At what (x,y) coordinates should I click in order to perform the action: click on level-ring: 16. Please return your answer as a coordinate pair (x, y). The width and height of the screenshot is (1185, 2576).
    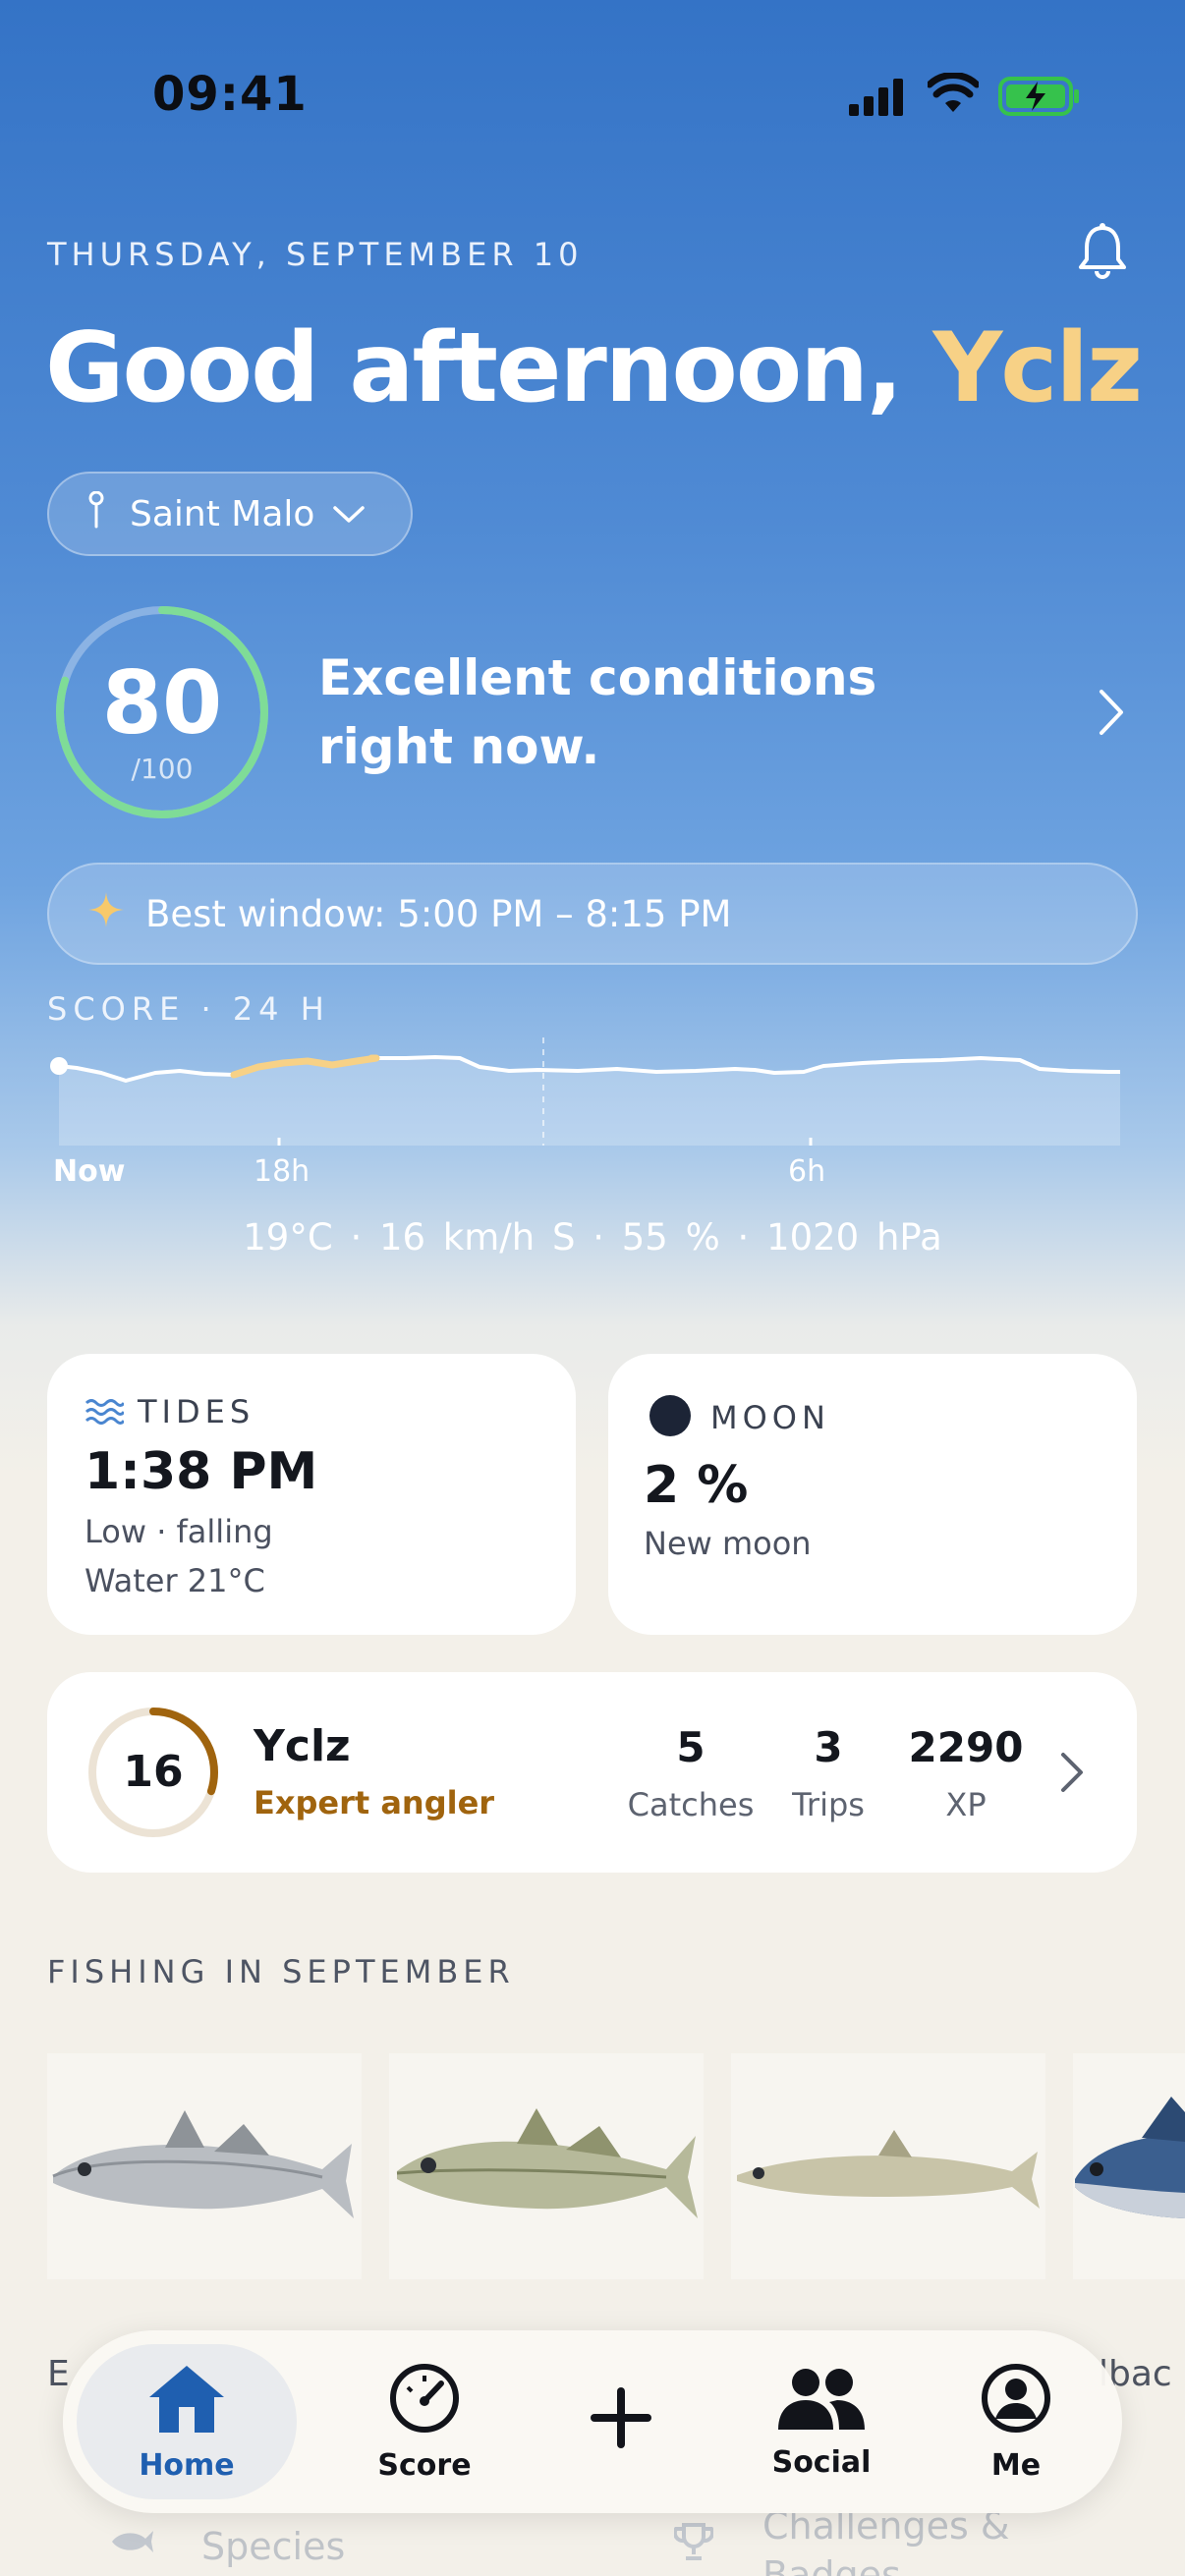
    Looking at the image, I should click on (153, 1772).